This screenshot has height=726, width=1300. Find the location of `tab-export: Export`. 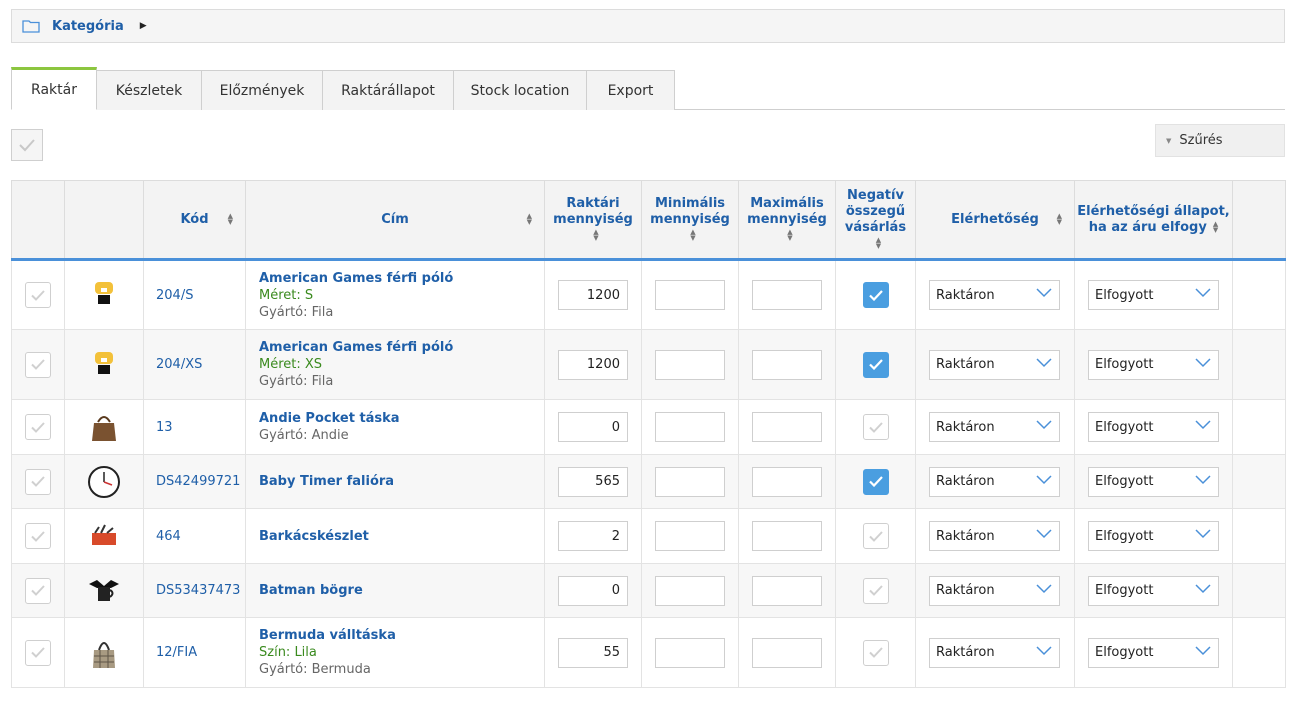

tab-export: Export is located at coordinates (631, 90).